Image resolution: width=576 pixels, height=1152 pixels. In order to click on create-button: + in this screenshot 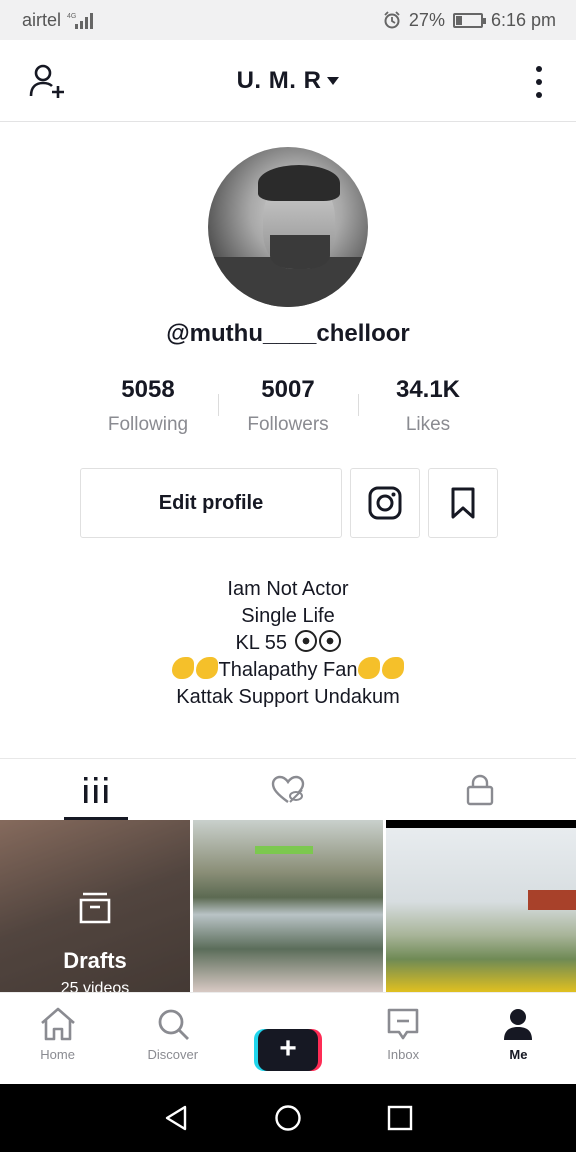, I will do `click(288, 1050)`.